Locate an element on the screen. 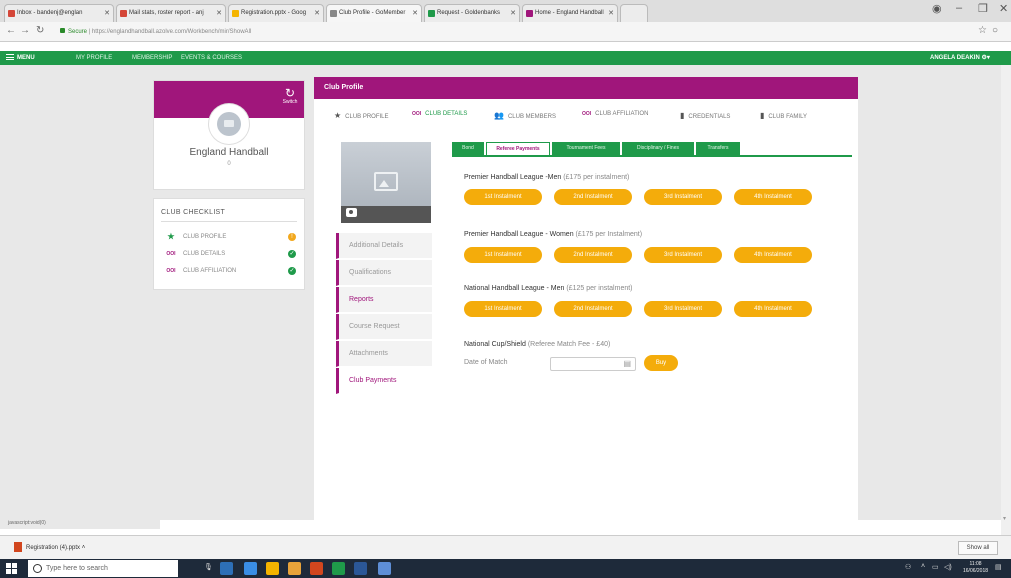  date-of-match-label: Date of Match is located at coordinates (486, 362).